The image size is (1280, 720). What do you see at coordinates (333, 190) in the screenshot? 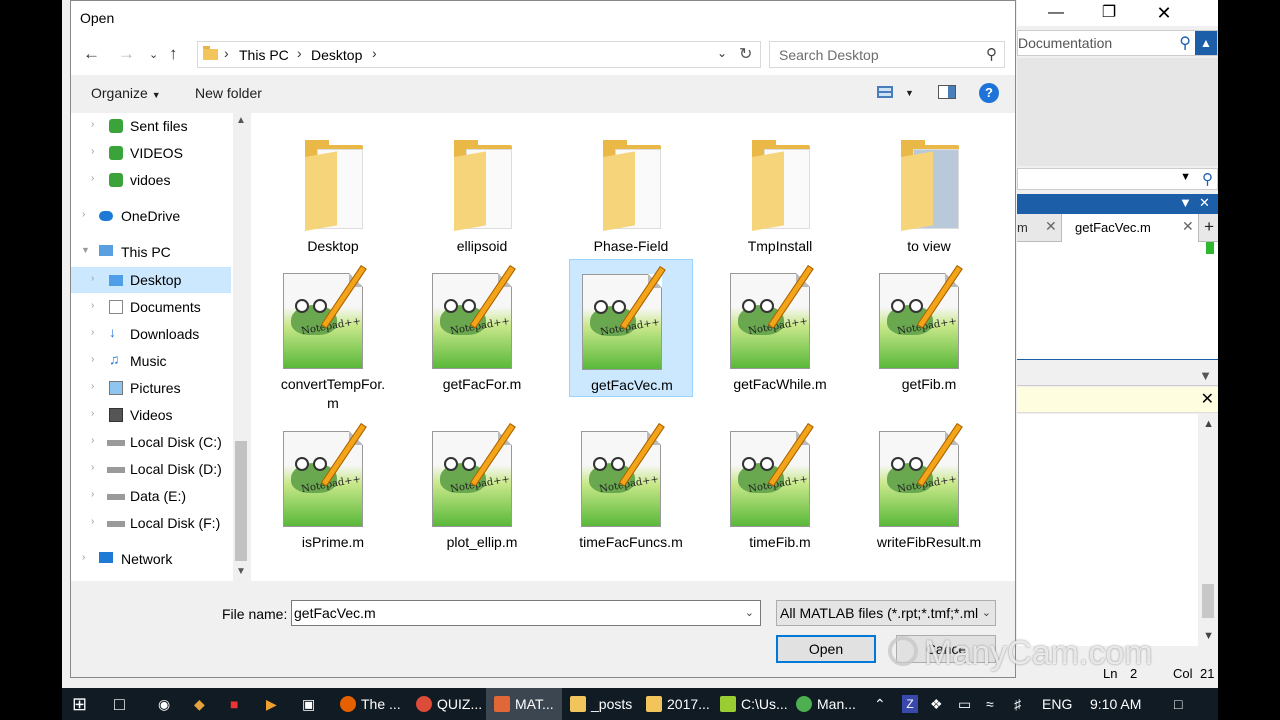
I see `file-item-desktop: Desktop` at bounding box center [333, 190].